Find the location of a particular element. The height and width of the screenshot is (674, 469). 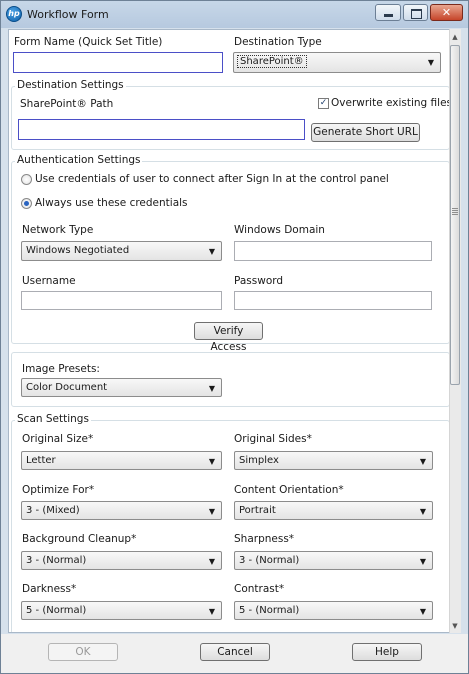

destination-type-select: SharePoint® ▼ is located at coordinates (337, 62).